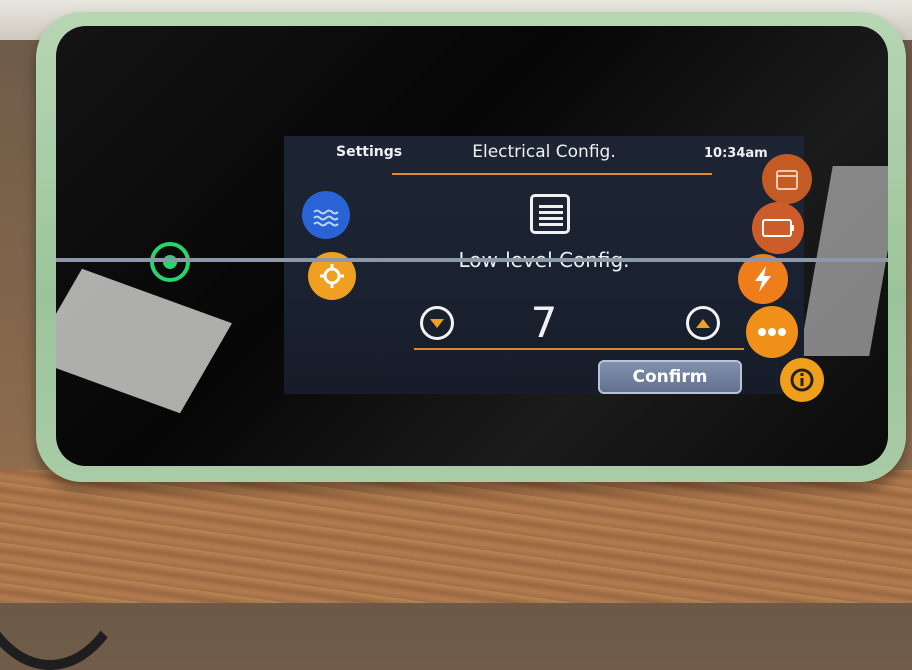 Image resolution: width=912 pixels, height=670 pixels. What do you see at coordinates (736, 153) in the screenshot?
I see `clock: 10:34am` at bounding box center [736, 153].